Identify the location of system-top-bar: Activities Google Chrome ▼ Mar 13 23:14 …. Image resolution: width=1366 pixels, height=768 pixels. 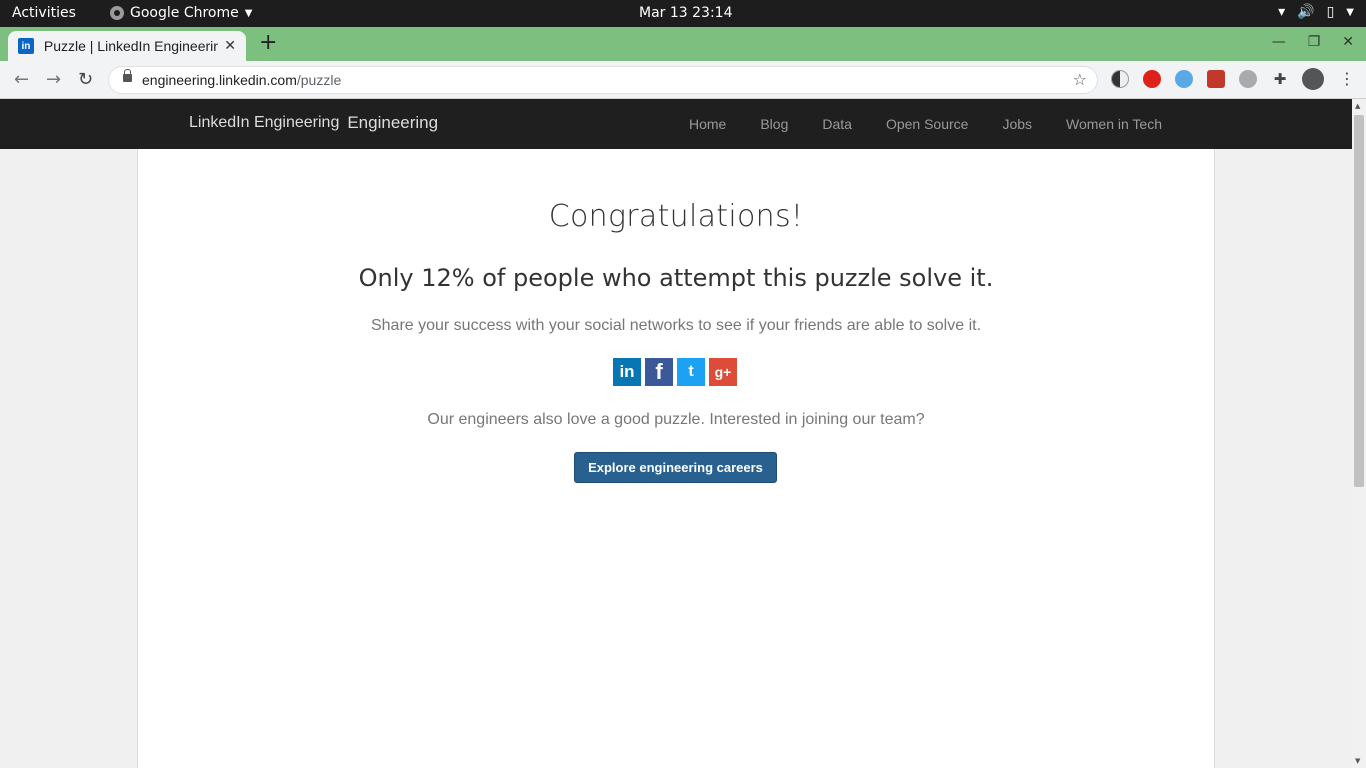
(683, 13).